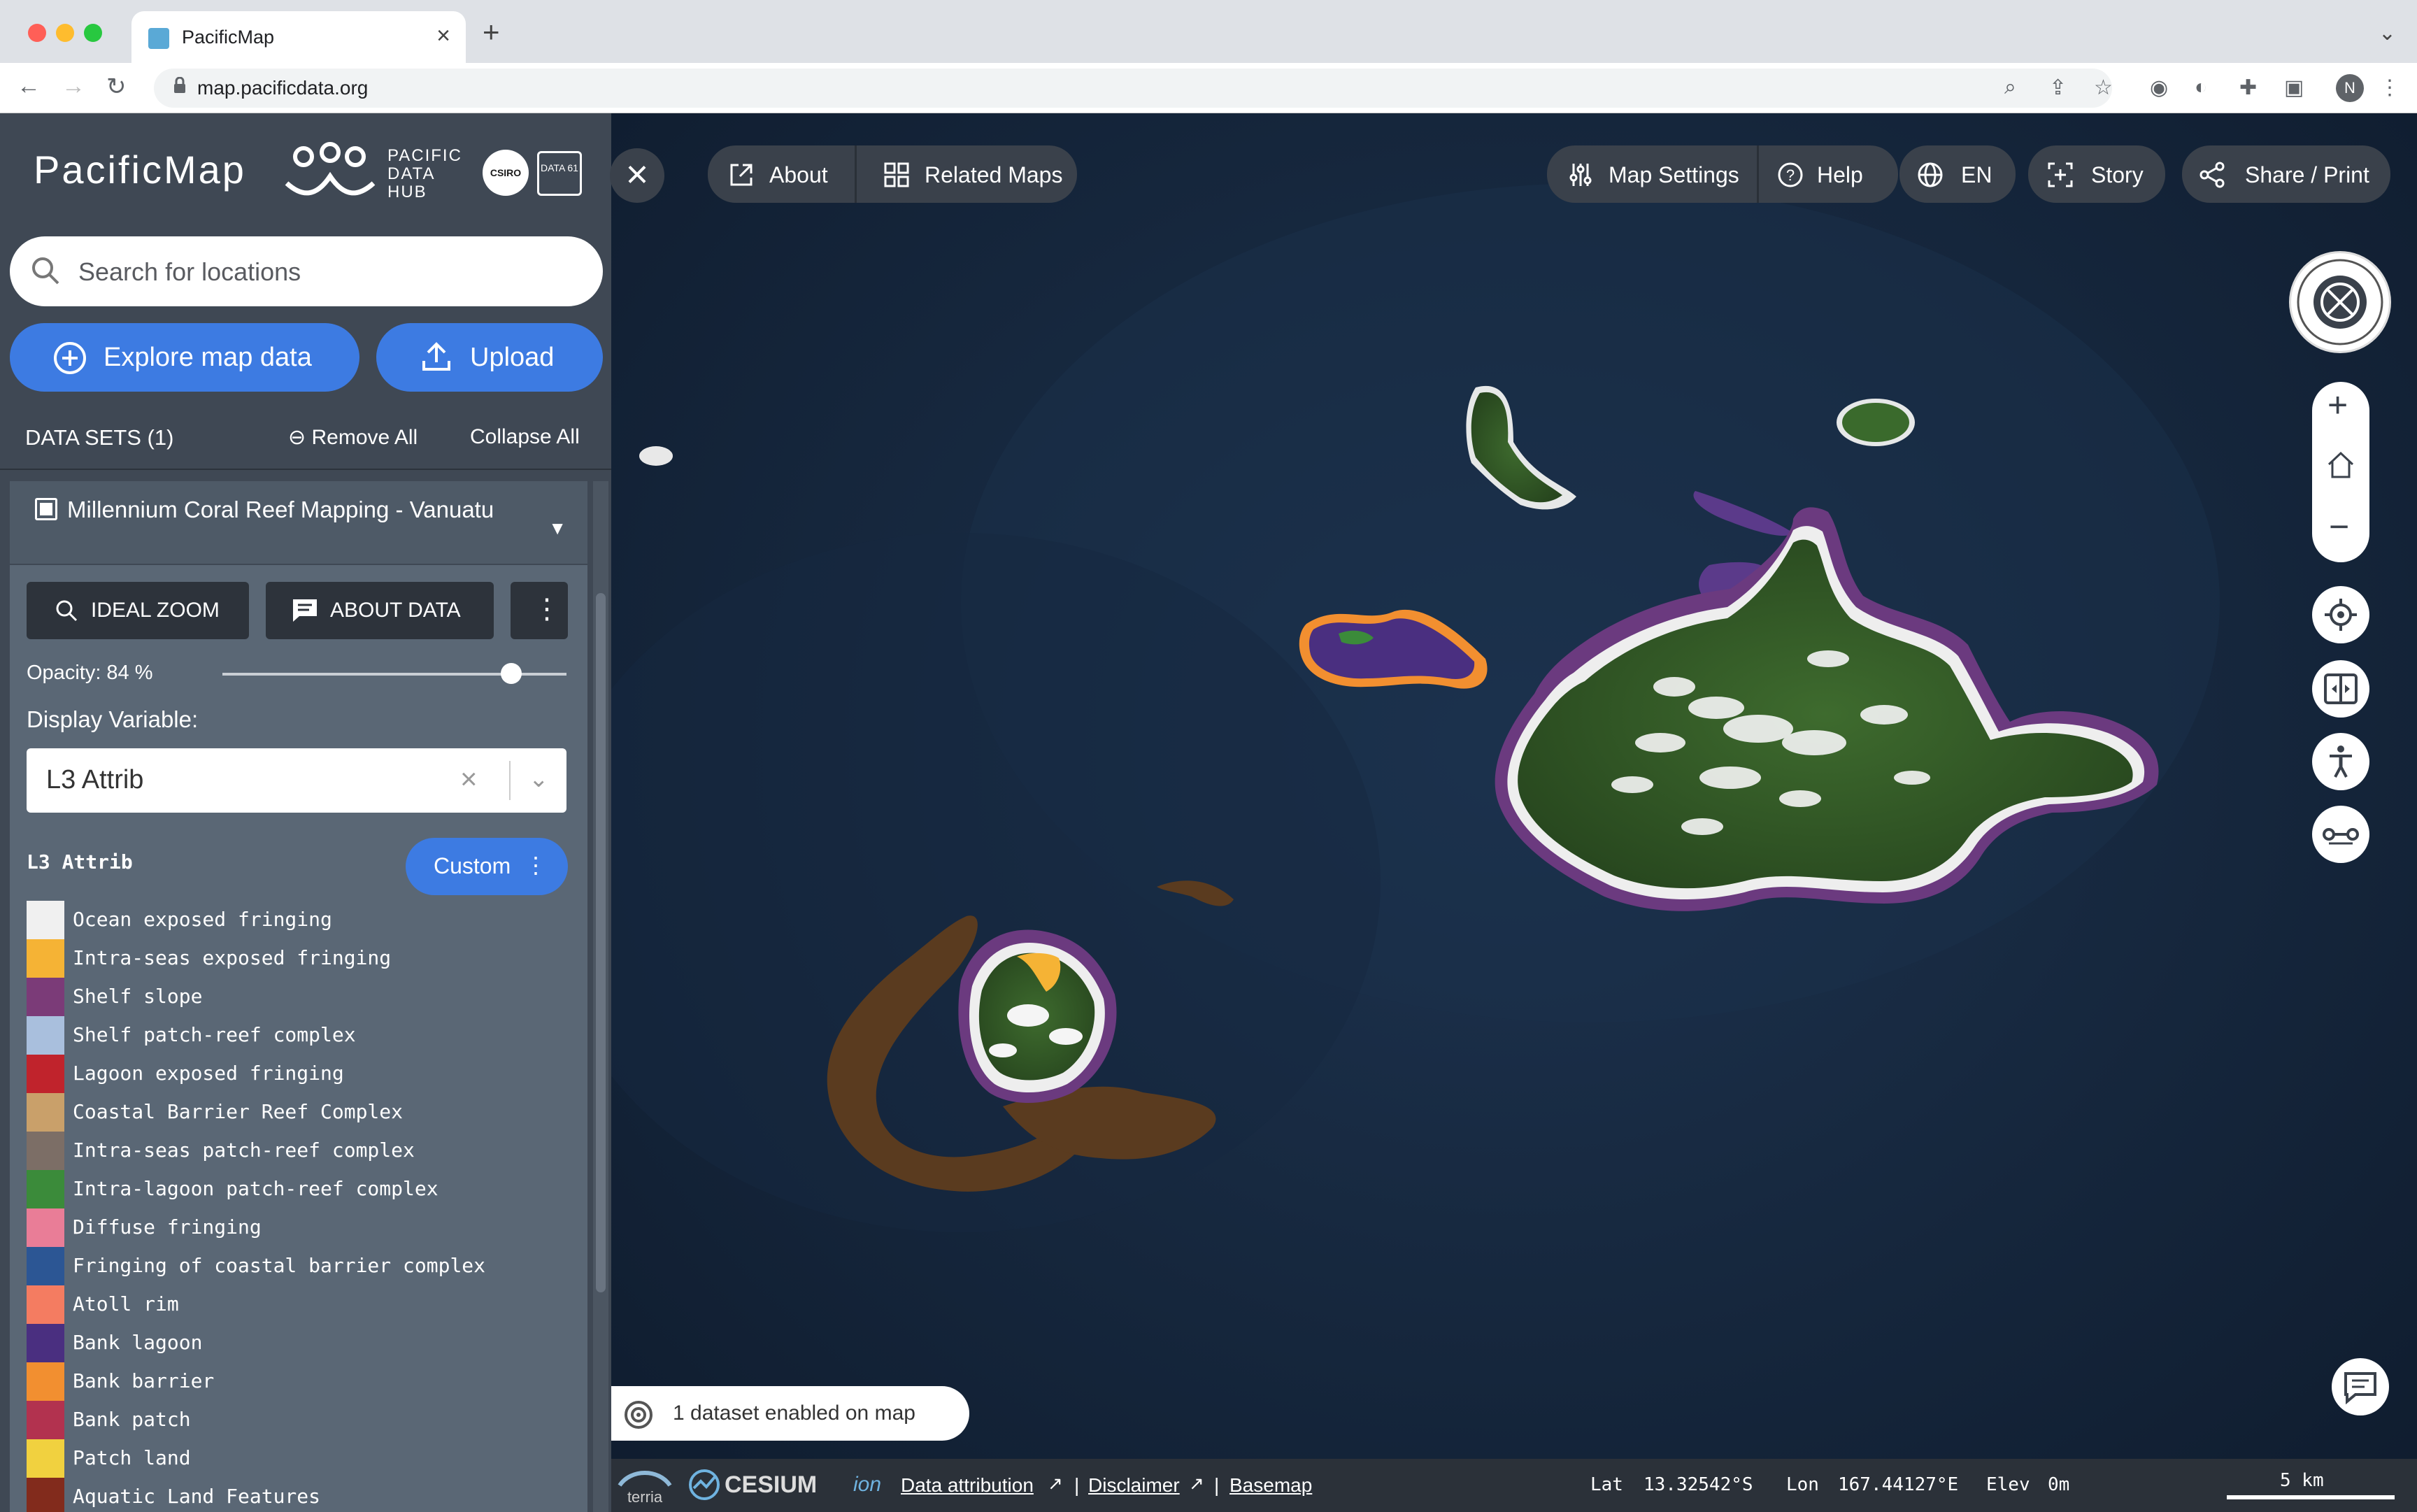  What do you see at coordinates (132, 1458) in the screenshot?
I see `legend-label: Patch land` at bounding box center [132, 1458].